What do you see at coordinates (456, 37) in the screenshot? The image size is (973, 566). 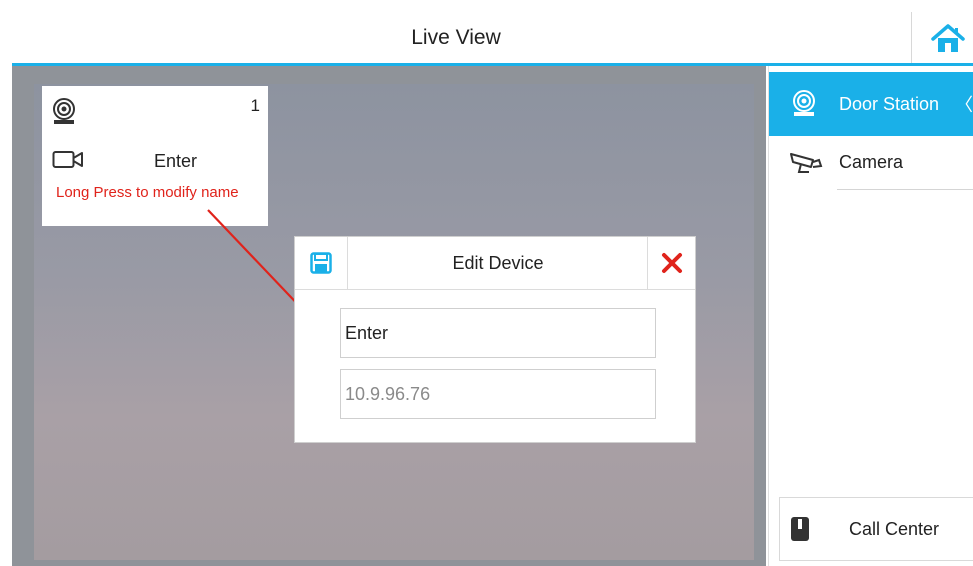 I see `page-title: Live View` at bounding box center [456, 37].